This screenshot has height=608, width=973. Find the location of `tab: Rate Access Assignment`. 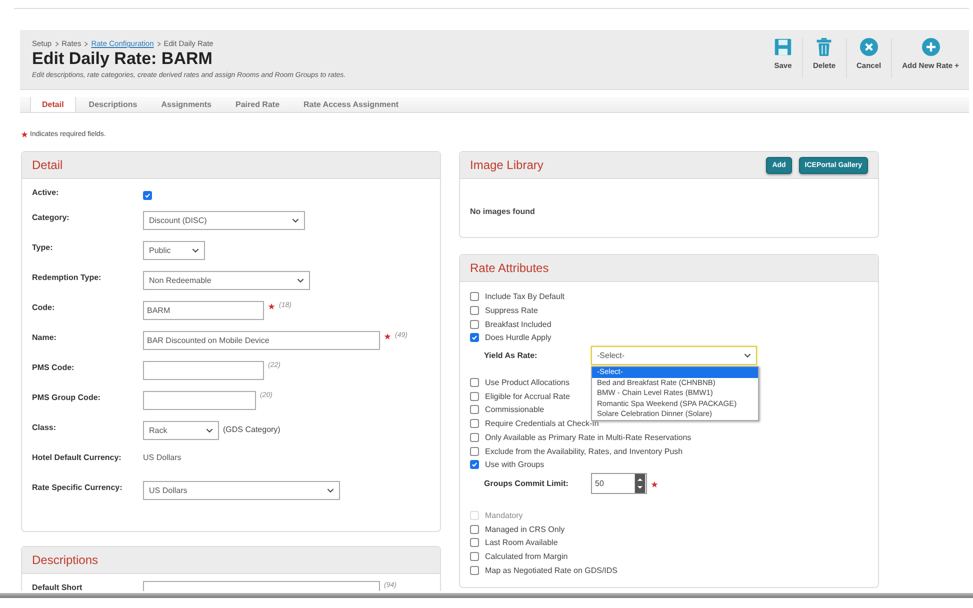

tab: Rate Access Assignment is located at coordinates (351, 104).